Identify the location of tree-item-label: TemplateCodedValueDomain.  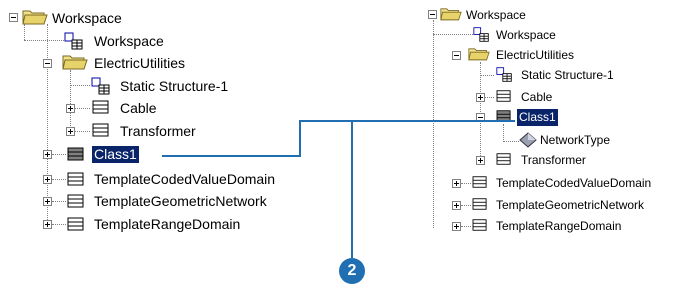
(574, 182).